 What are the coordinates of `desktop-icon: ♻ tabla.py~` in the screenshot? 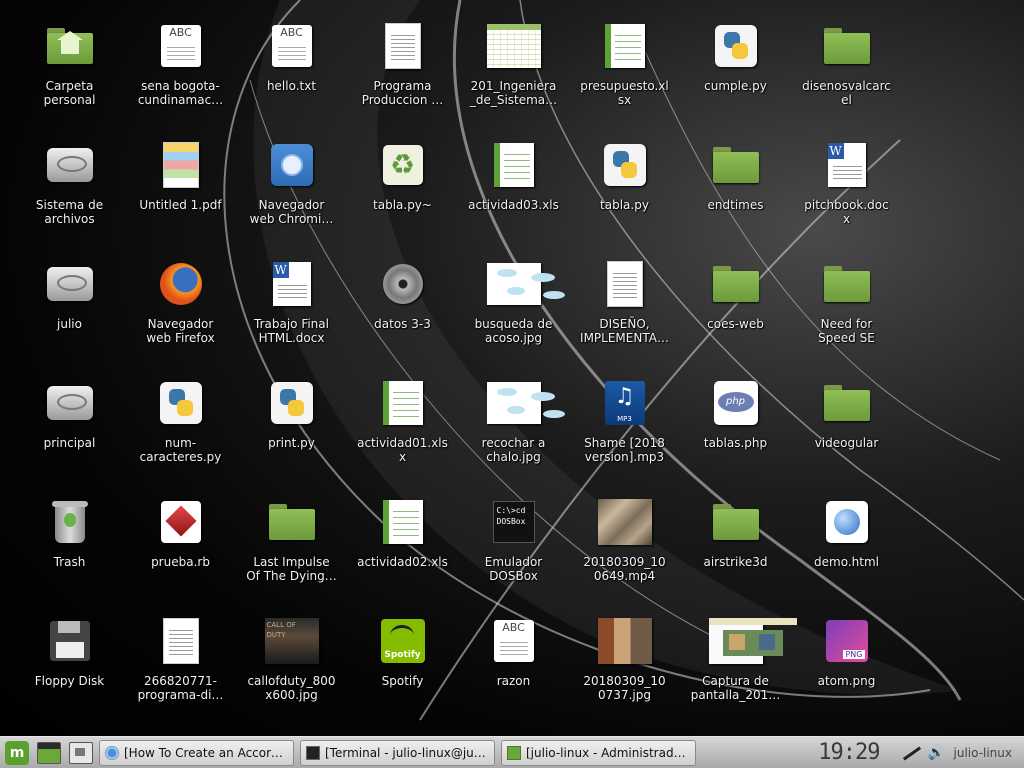 It's located at (402, 196).